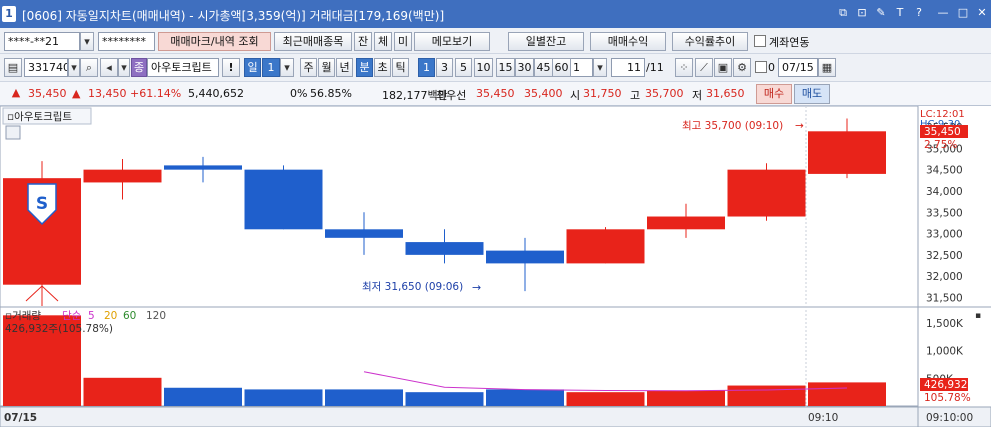 The width and height of the screenshot is (991, 427). What do you see at coordinates (326, 67) in the screenshot?
I see `tab-period-2: 월` at bounding box center [326, 67].